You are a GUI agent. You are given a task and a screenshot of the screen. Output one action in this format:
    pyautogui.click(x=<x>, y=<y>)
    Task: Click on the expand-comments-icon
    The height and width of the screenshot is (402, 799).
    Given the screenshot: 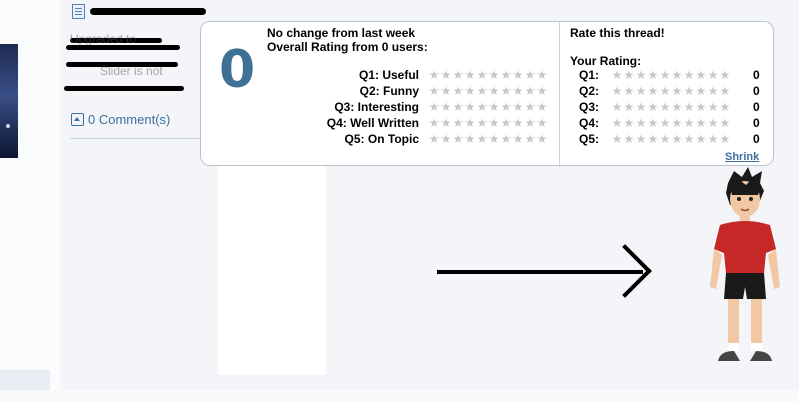 What is the action you would take?
    pyautogui.click(x=77, y=119)
    